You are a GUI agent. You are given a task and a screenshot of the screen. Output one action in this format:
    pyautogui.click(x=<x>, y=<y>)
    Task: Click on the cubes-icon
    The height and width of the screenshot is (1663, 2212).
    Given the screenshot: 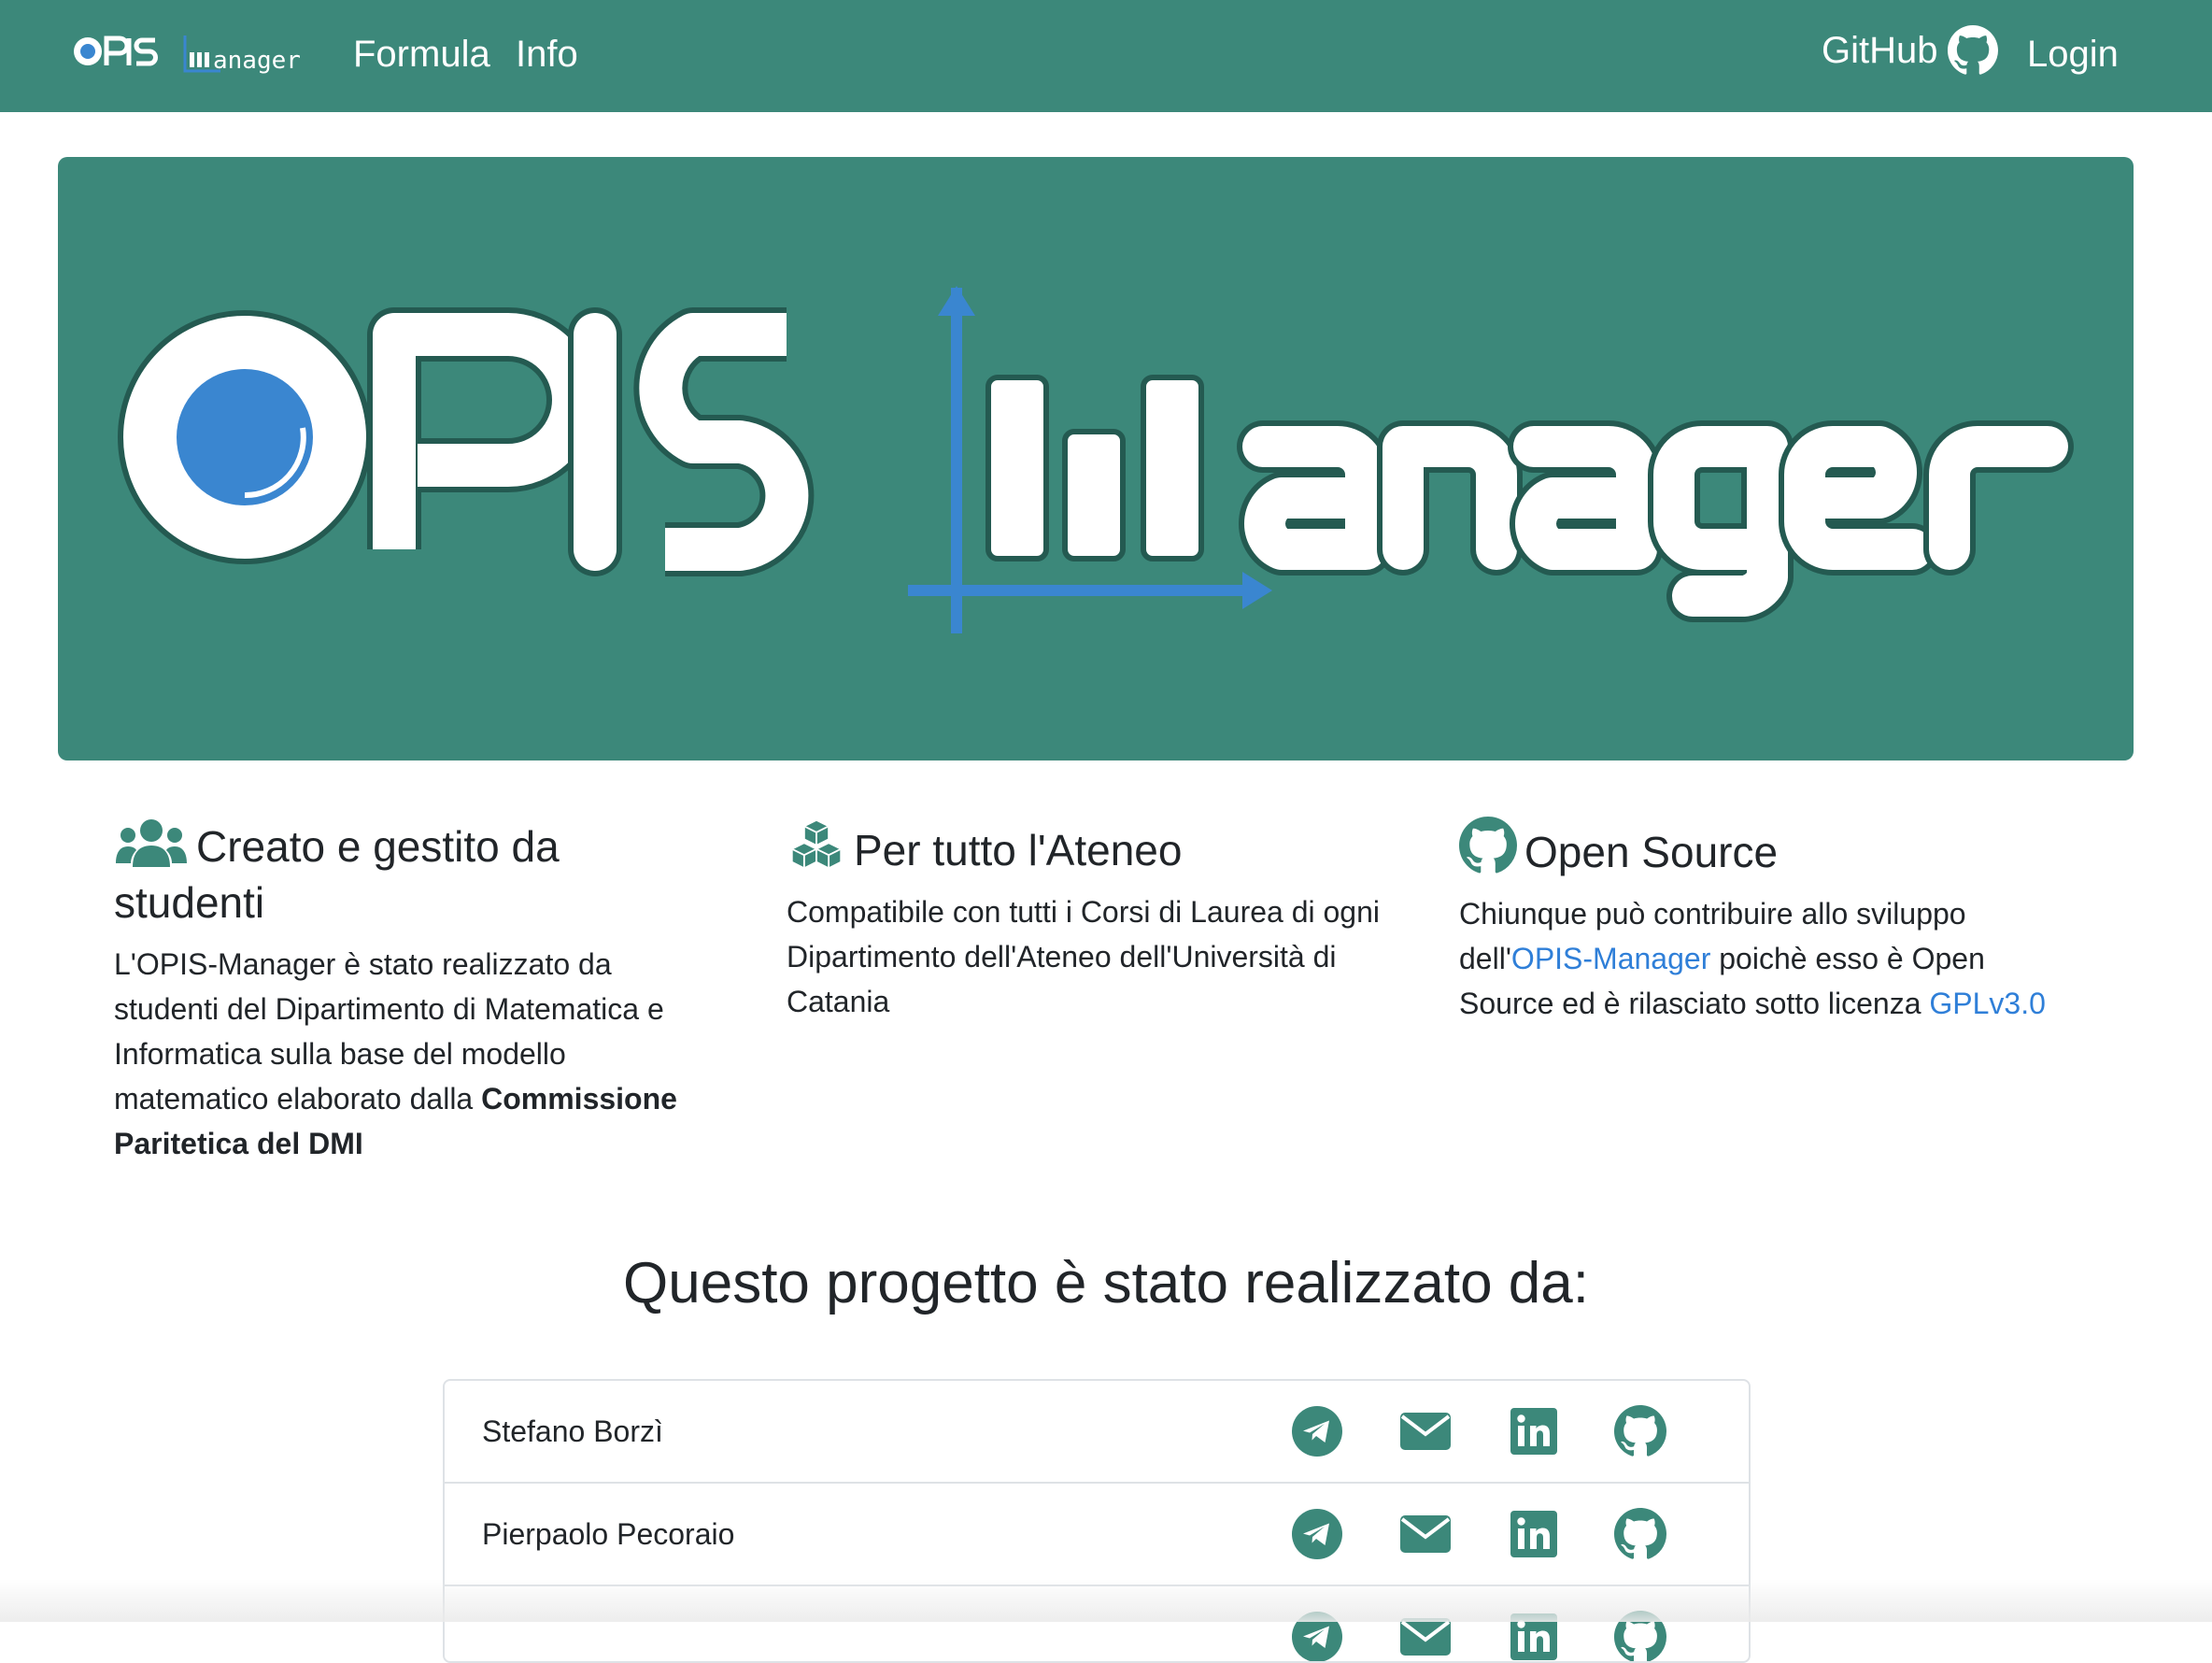 What is the action you would take?
    pyautogui.click(x=816, y=845)
    